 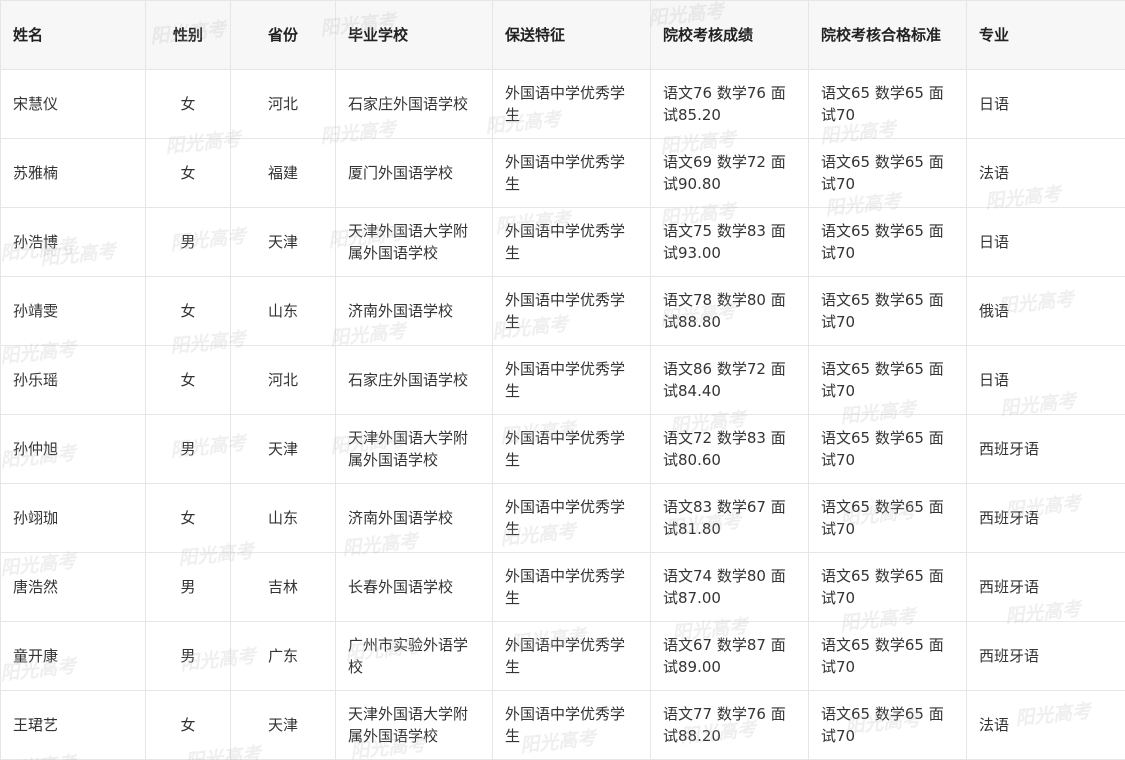 I want to click on cell-name: 孙乐瑶, so click(x=73, y=380).